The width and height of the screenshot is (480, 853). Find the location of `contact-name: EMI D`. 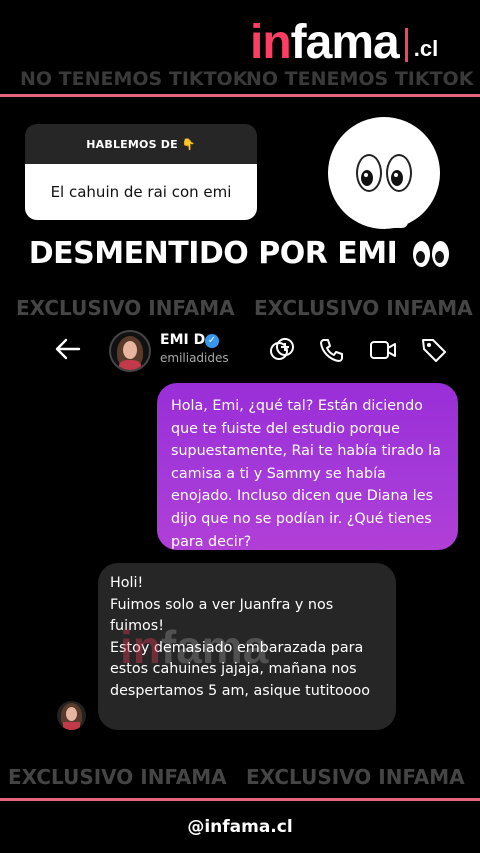

contact-name: EMI D is located at coordinates (182, 340).